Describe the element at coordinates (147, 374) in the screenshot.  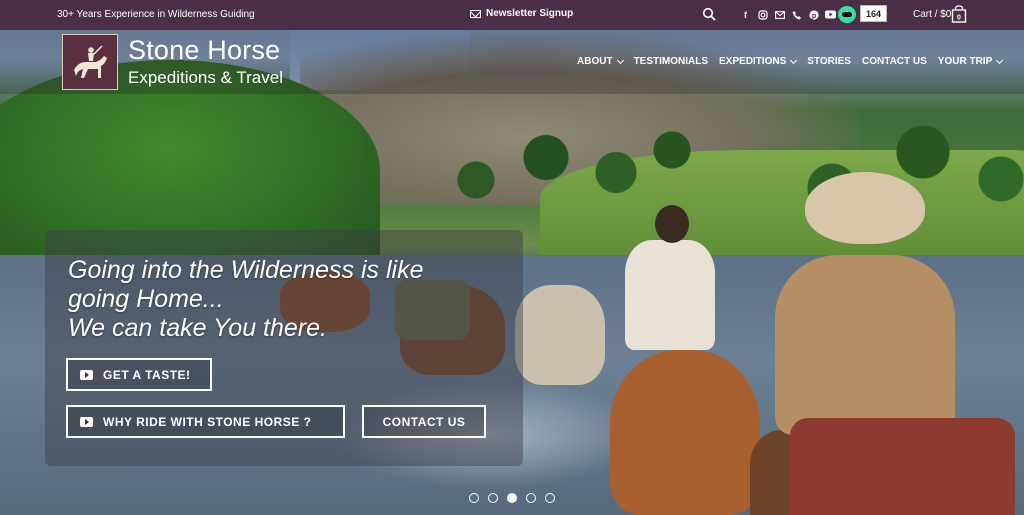
I see `get-a-taste-label: GET A TASTE!` at that location.